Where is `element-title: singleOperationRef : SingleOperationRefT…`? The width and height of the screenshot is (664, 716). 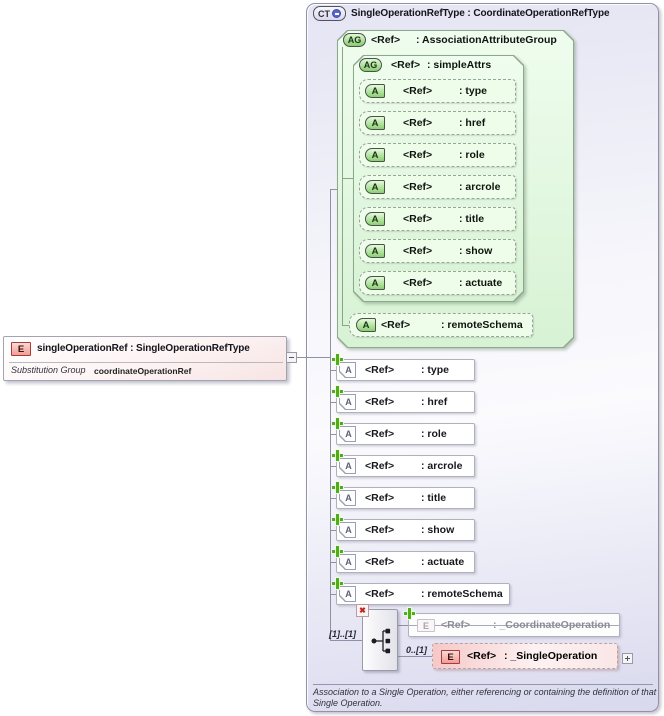 element-title: singleOperationRef : SingleOperationRefT… is located at coordinates (143, 348).